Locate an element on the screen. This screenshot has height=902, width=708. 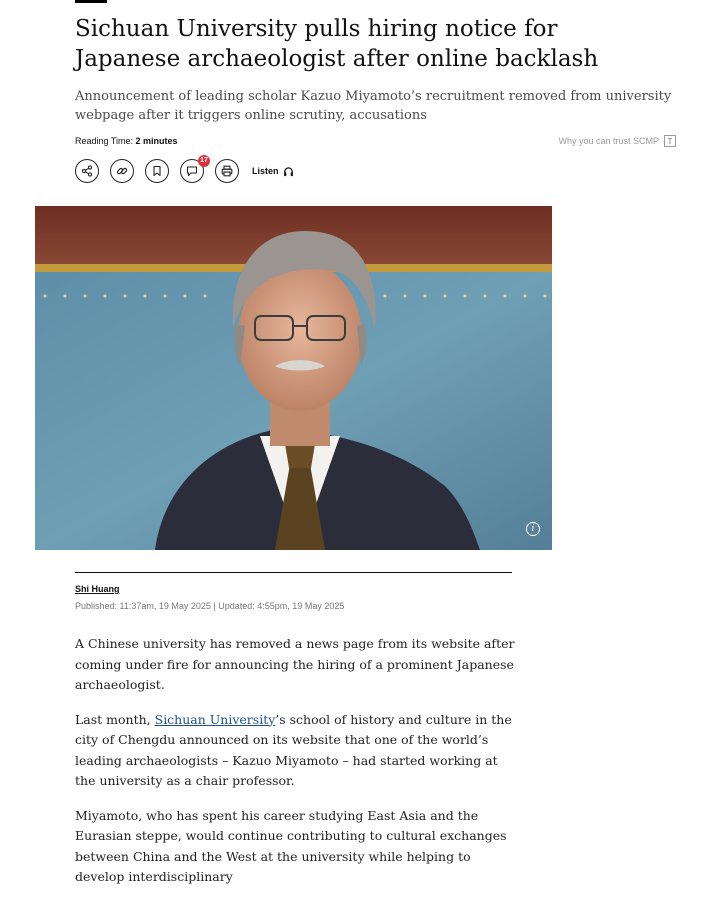
top-accent-line is located at coordinates (91, 1).